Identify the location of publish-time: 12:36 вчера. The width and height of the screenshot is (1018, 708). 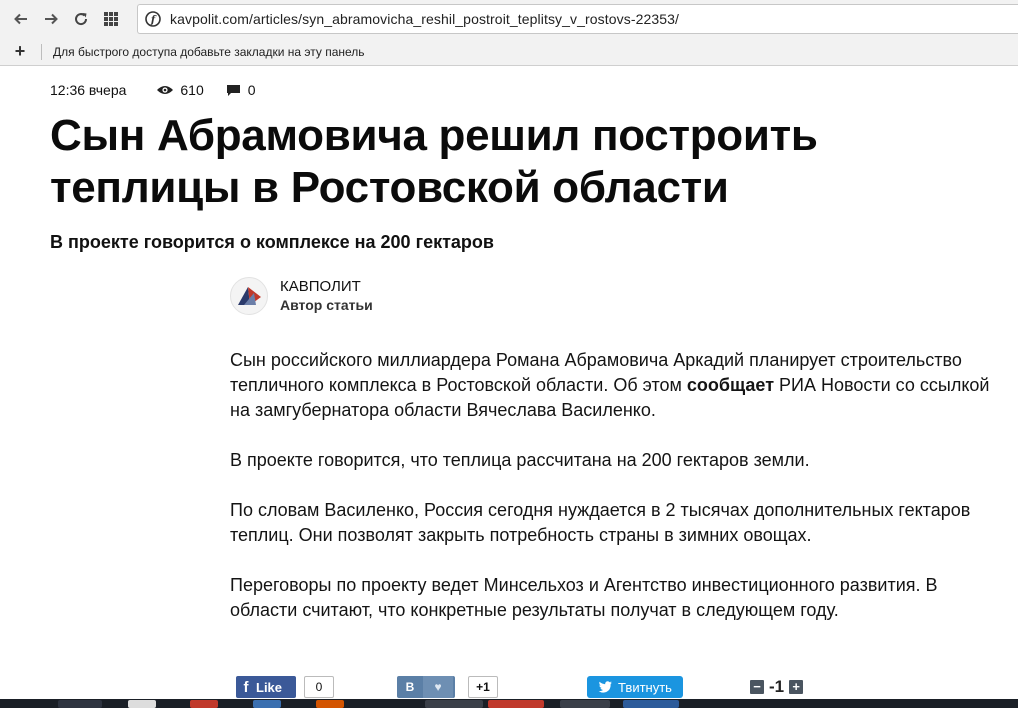
(88, 90).